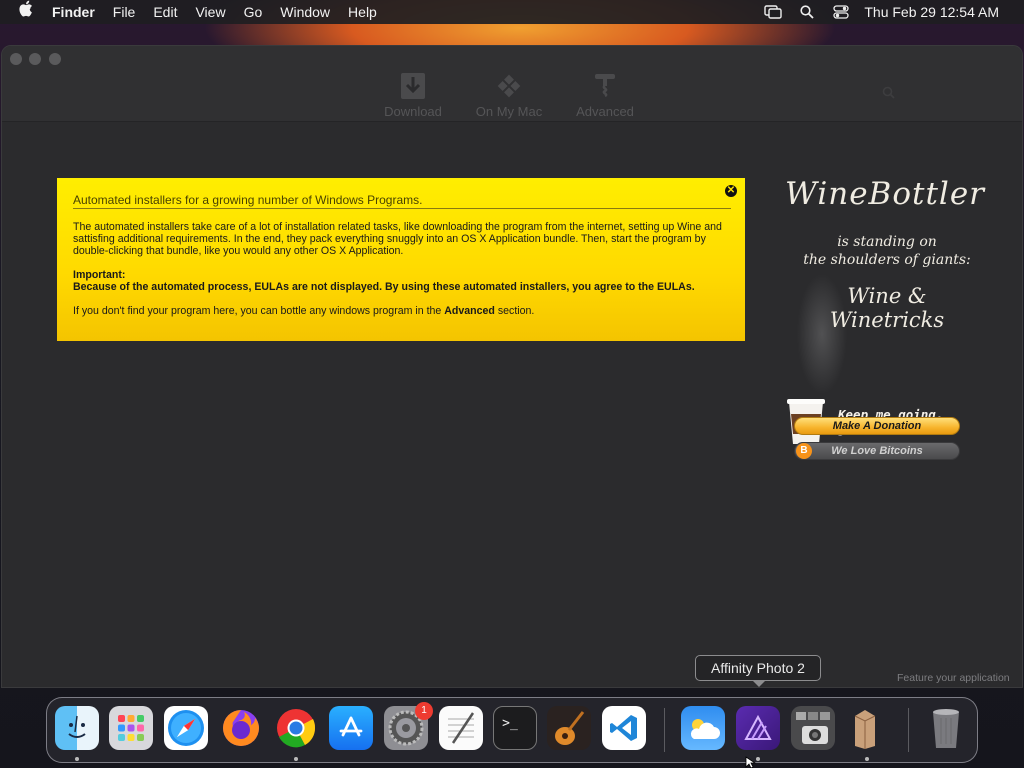 The image size is (1024, 768). What do you see at coordinates (813, 728) in the screenshot?
I see `dock-image-capture-icon` at bounding box center [813, 728].